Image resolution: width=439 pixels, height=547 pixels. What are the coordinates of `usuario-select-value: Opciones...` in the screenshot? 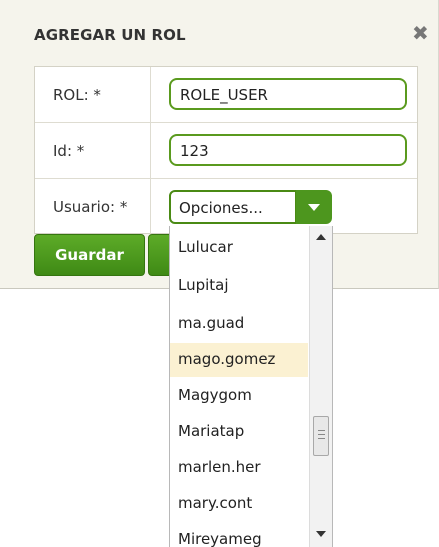 It's located at (233, 207).